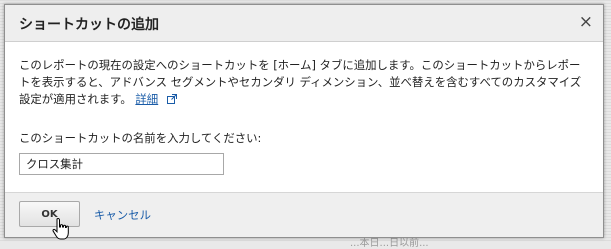 The height and width of the screenshot is (249, 611). I want to click on cancel-link: キャンセル, so click(122, 215).